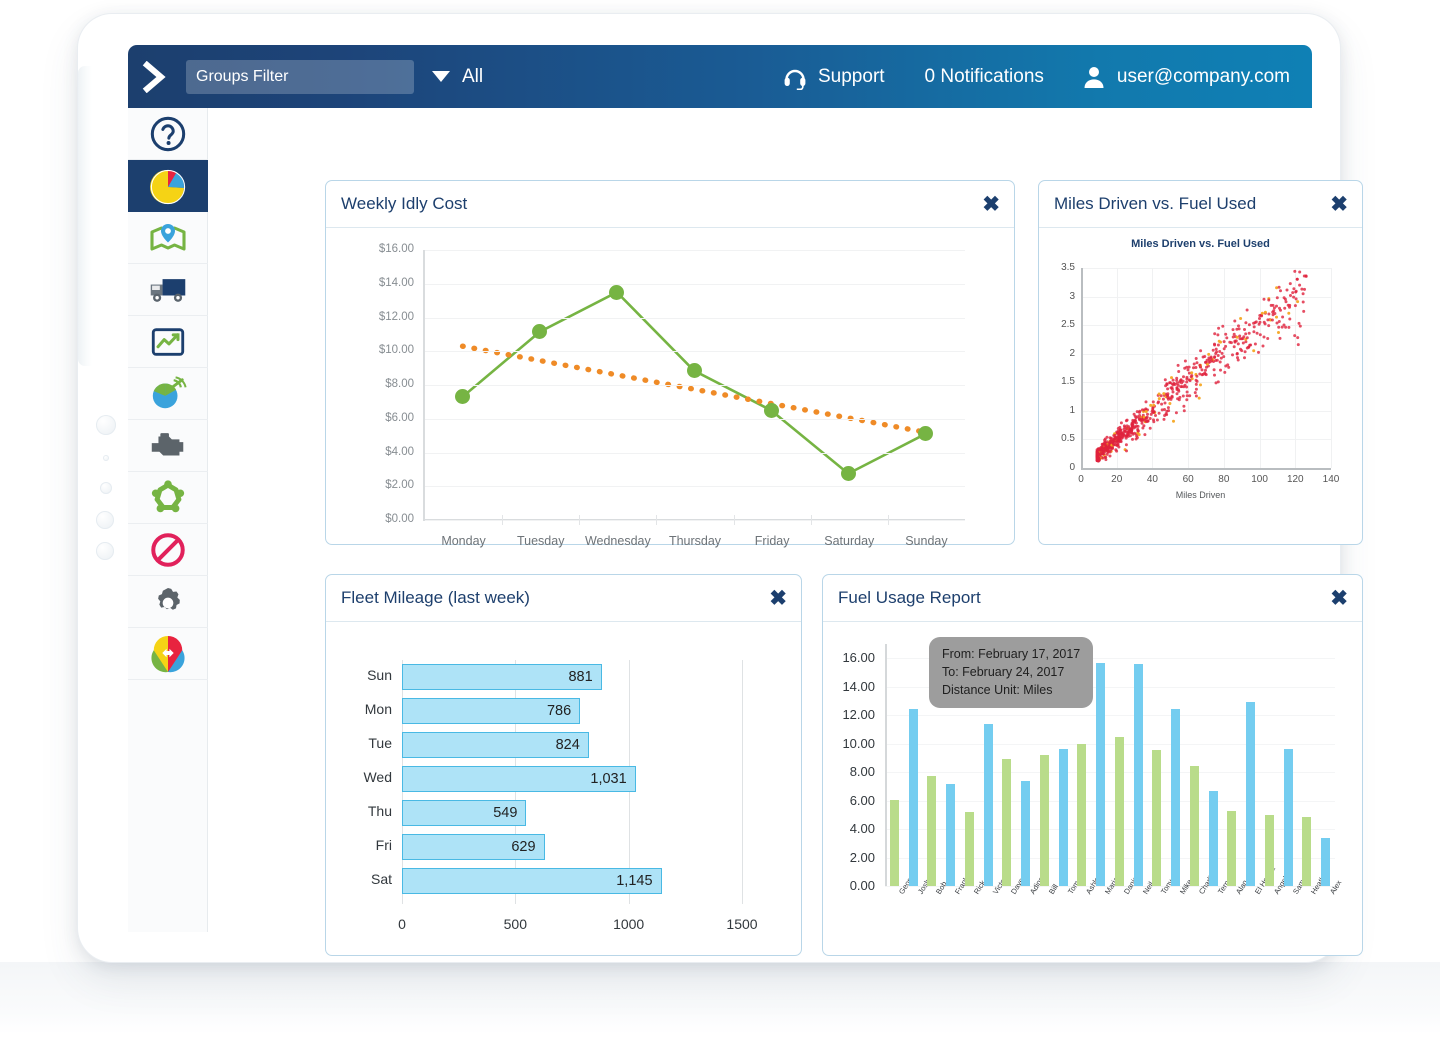  I want to click on bar: 824, so click(495, 745).